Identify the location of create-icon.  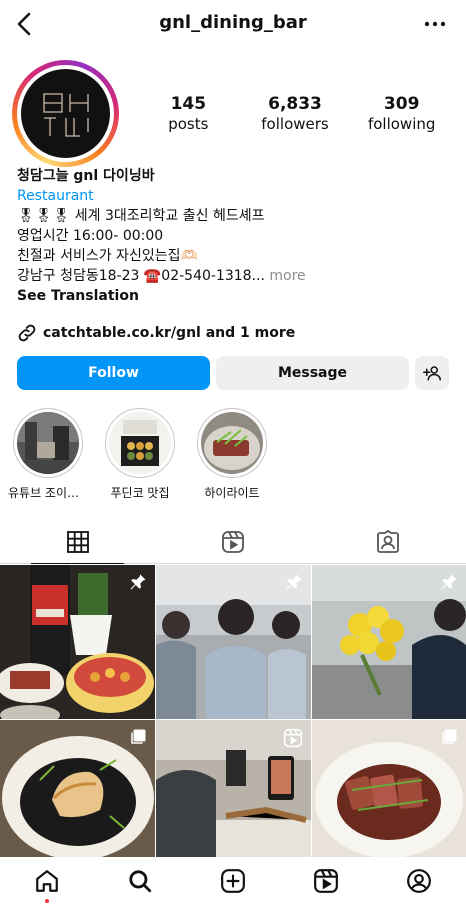
(233, 880).